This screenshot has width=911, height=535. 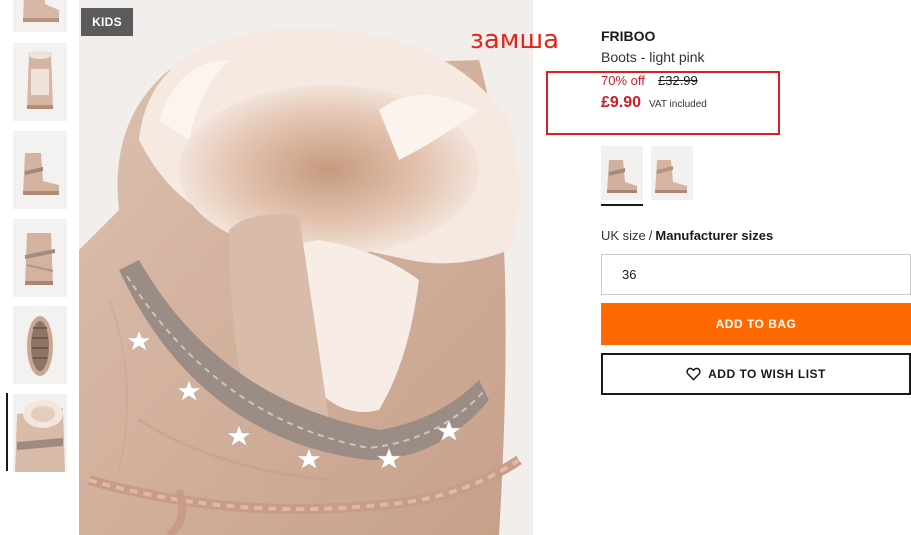 I want to click on thumbnail-boot-sole, so click(x=40, y=345).